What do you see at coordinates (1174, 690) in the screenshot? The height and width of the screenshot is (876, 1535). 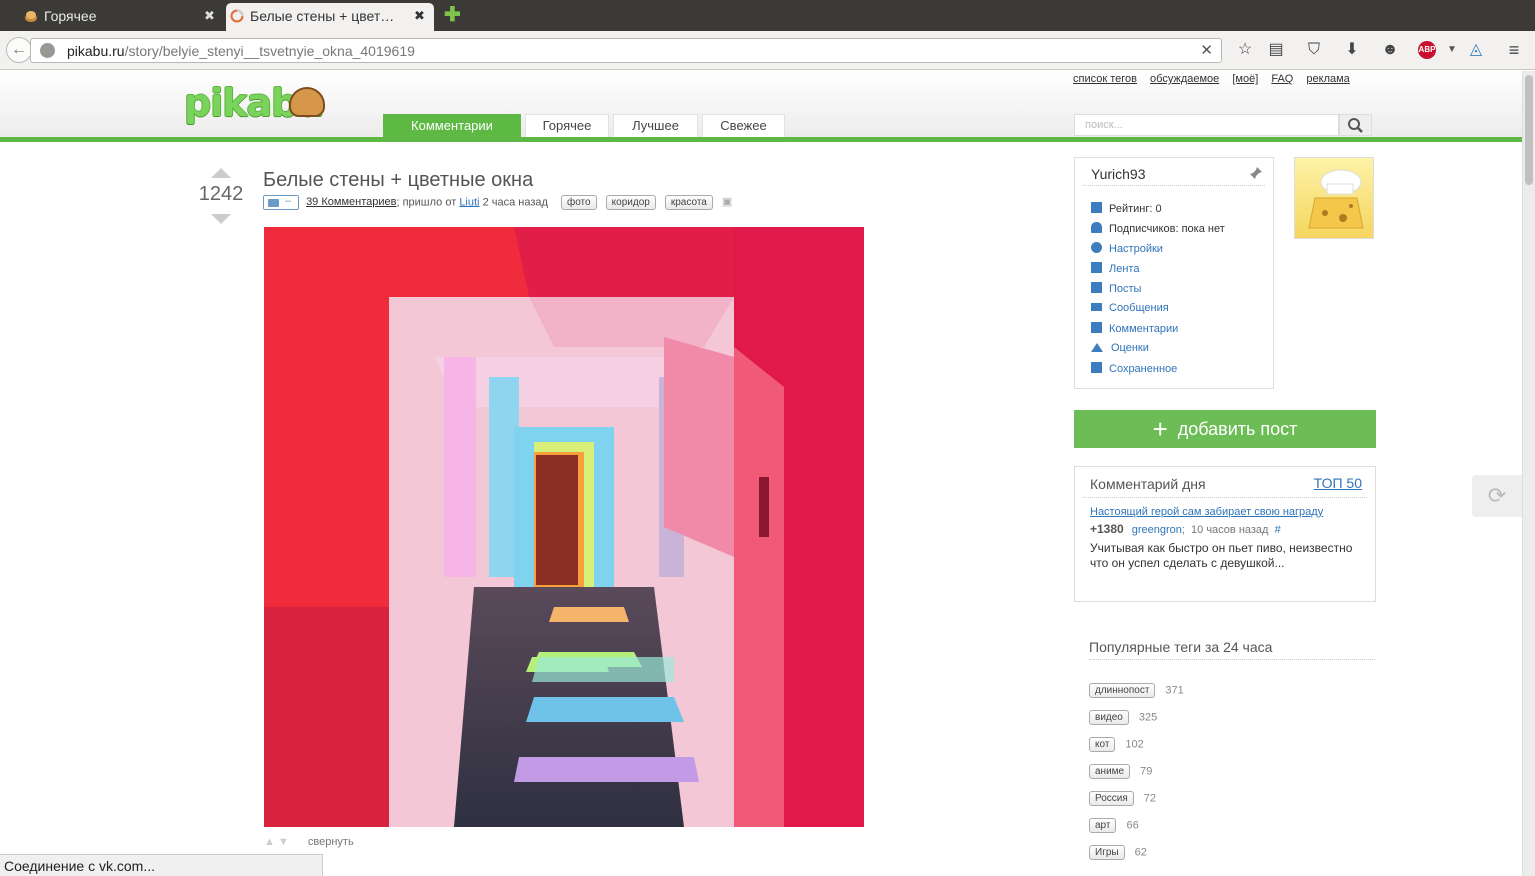 I see `popular-tag-count: 371` at bounding box center [1174, 690].